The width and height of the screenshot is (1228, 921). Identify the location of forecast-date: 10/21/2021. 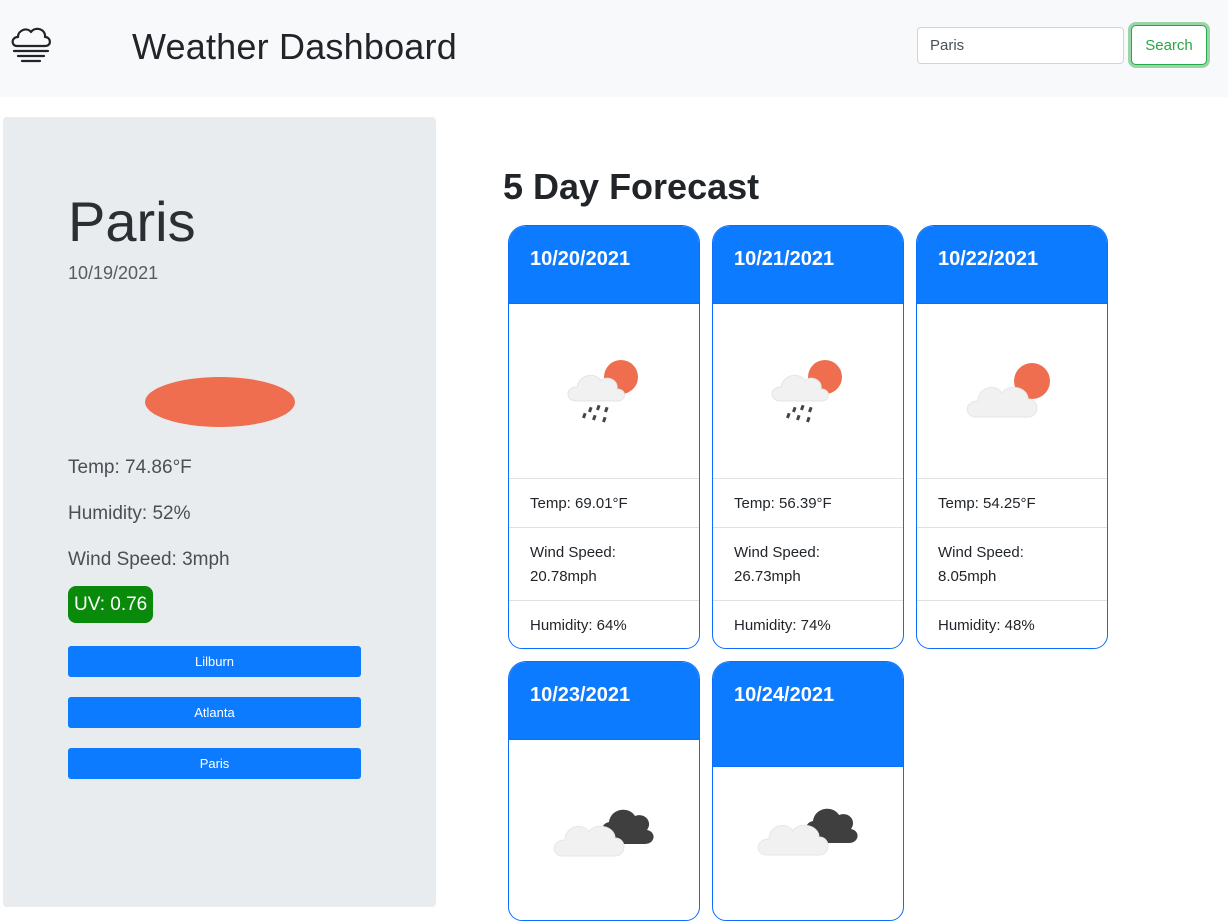
(808, 265).